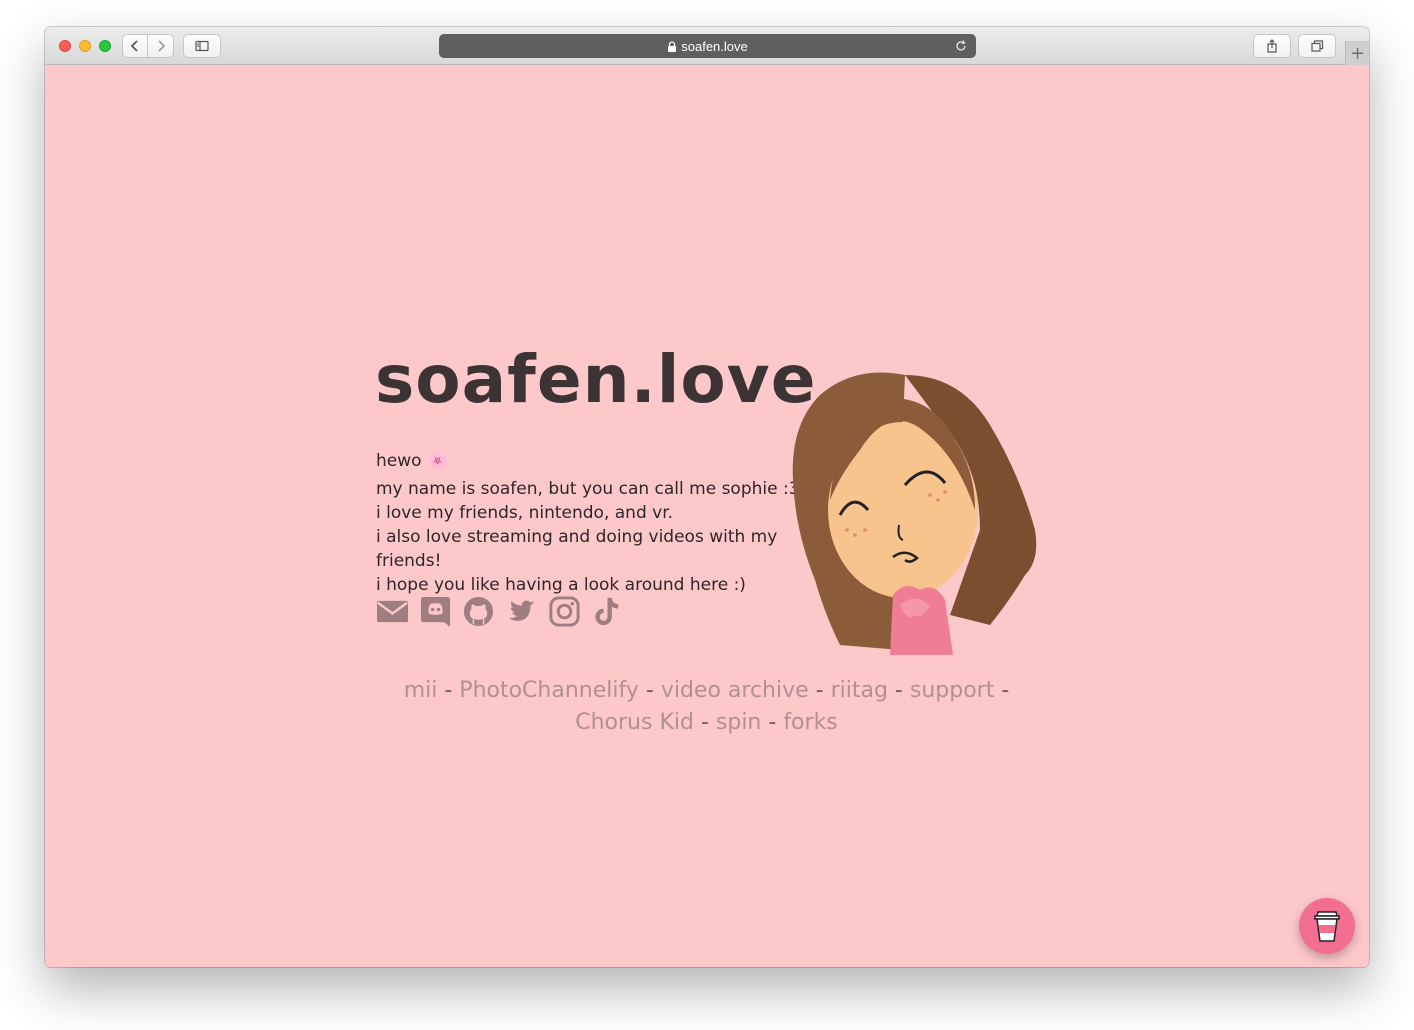 The width and height of the screenshot is (1414, 1030). I want to click on site-title: soafen.love, so click(596, 379).